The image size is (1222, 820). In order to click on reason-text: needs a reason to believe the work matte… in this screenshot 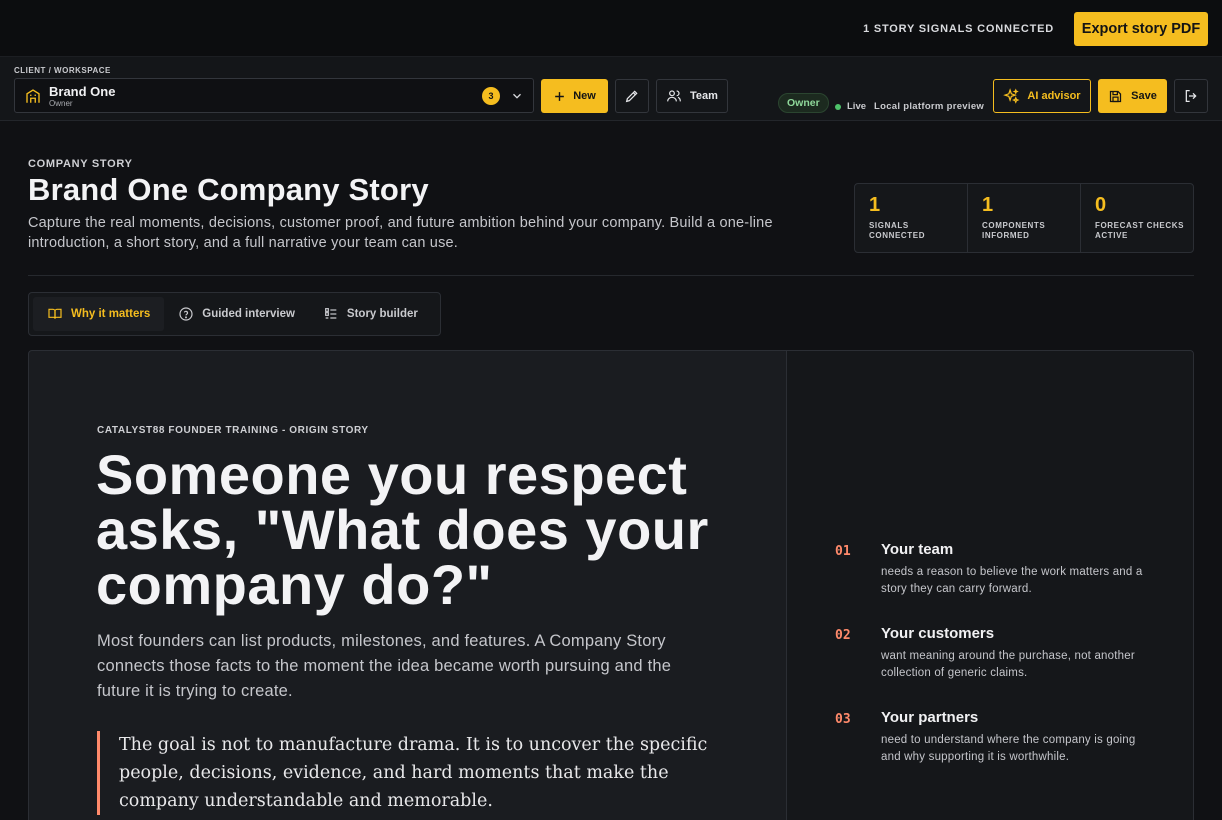, I will do `click(1012, 580)`.